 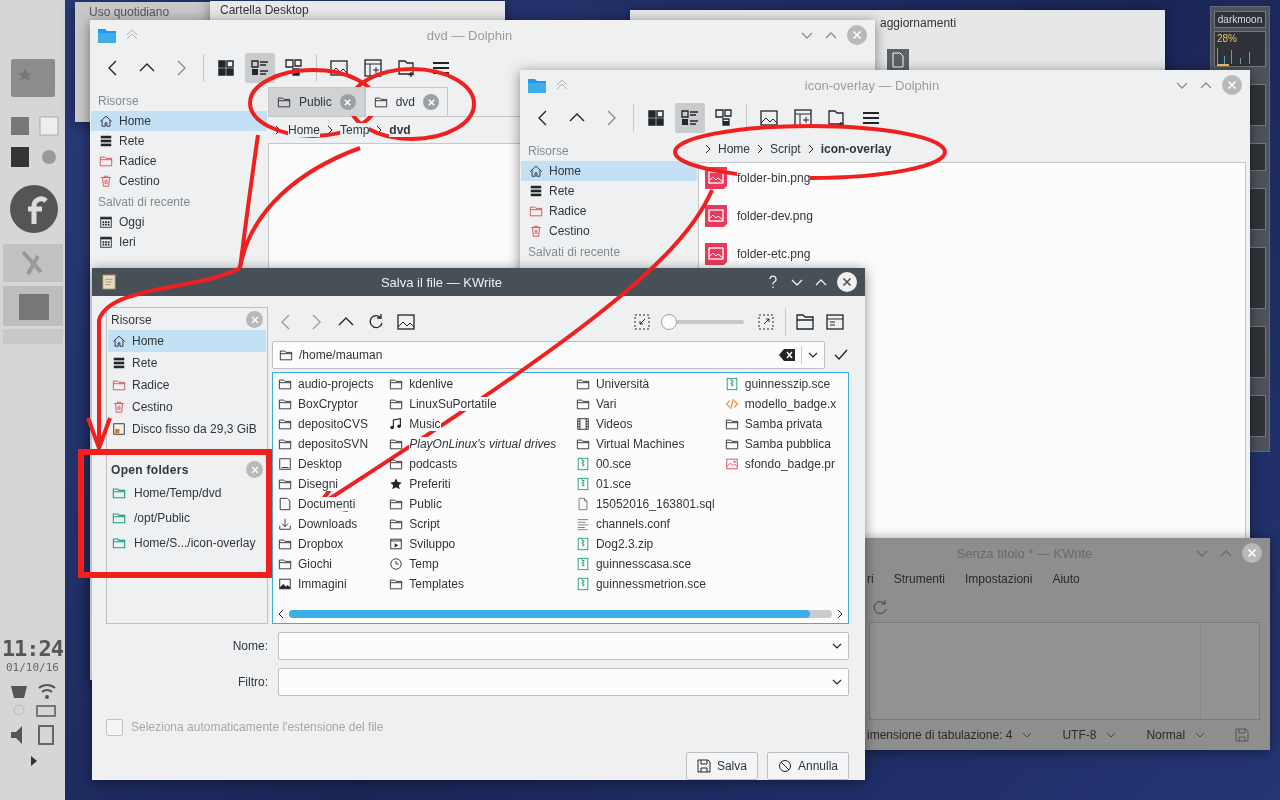 I want to click on file-item: Music, so click(x=482, y=424).